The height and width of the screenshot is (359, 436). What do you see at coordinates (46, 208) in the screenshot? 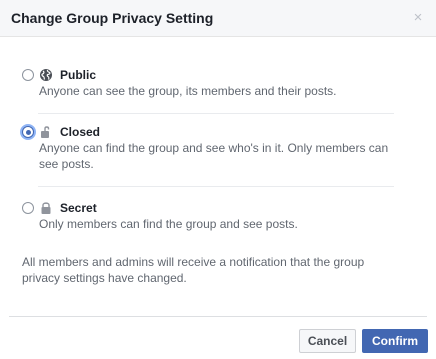
I see `lock-icon` at bounding box center [46, 208].